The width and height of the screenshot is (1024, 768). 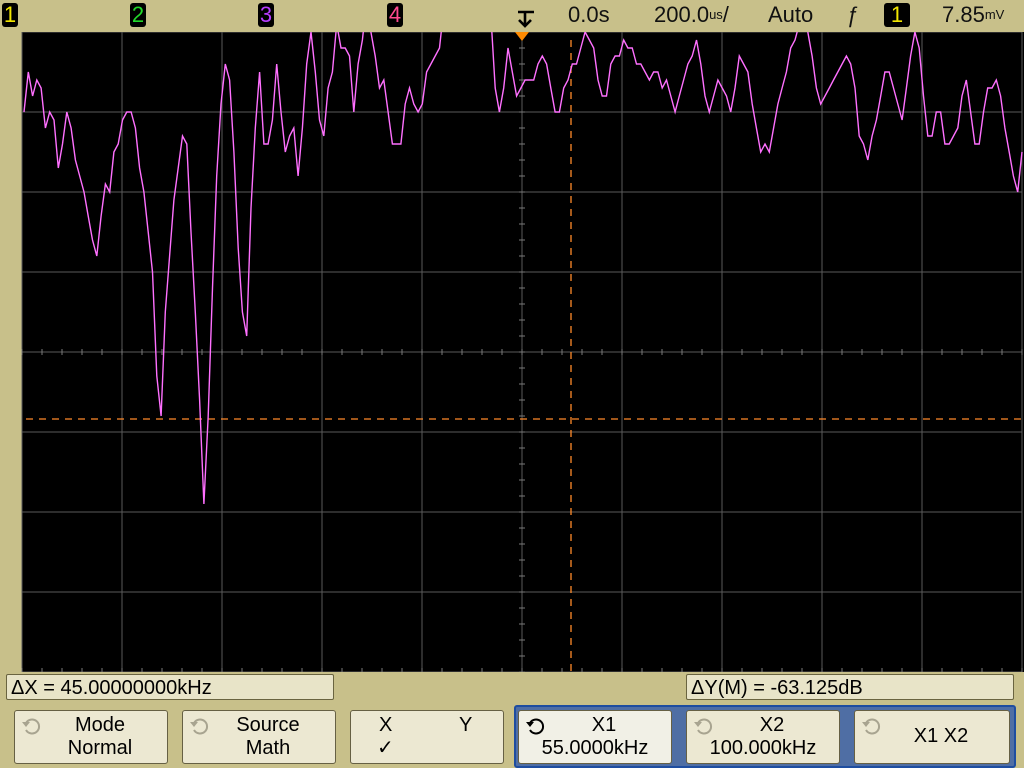 I want to click on channel-4-label: 4, so click(x=395, y=14).